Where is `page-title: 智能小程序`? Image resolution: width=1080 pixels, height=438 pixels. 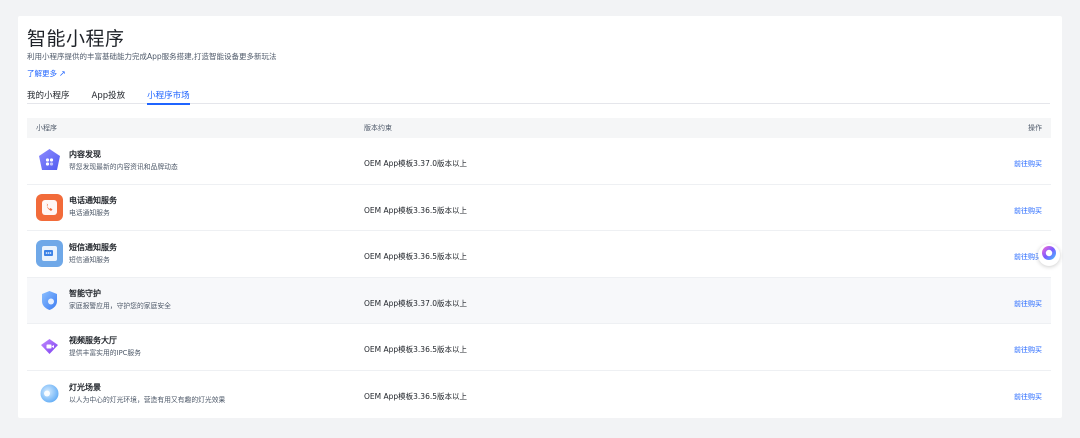 page-title: 智能小程序 is located at coordinates (76, 39).